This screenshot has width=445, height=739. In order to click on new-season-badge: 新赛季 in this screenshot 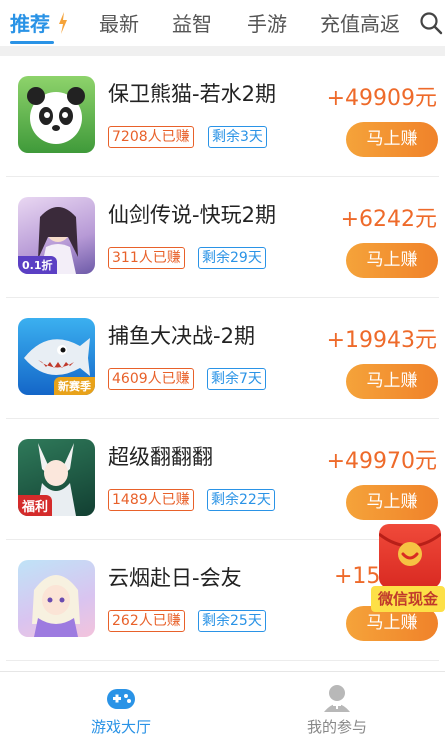, I will do `click(74, 386)`.